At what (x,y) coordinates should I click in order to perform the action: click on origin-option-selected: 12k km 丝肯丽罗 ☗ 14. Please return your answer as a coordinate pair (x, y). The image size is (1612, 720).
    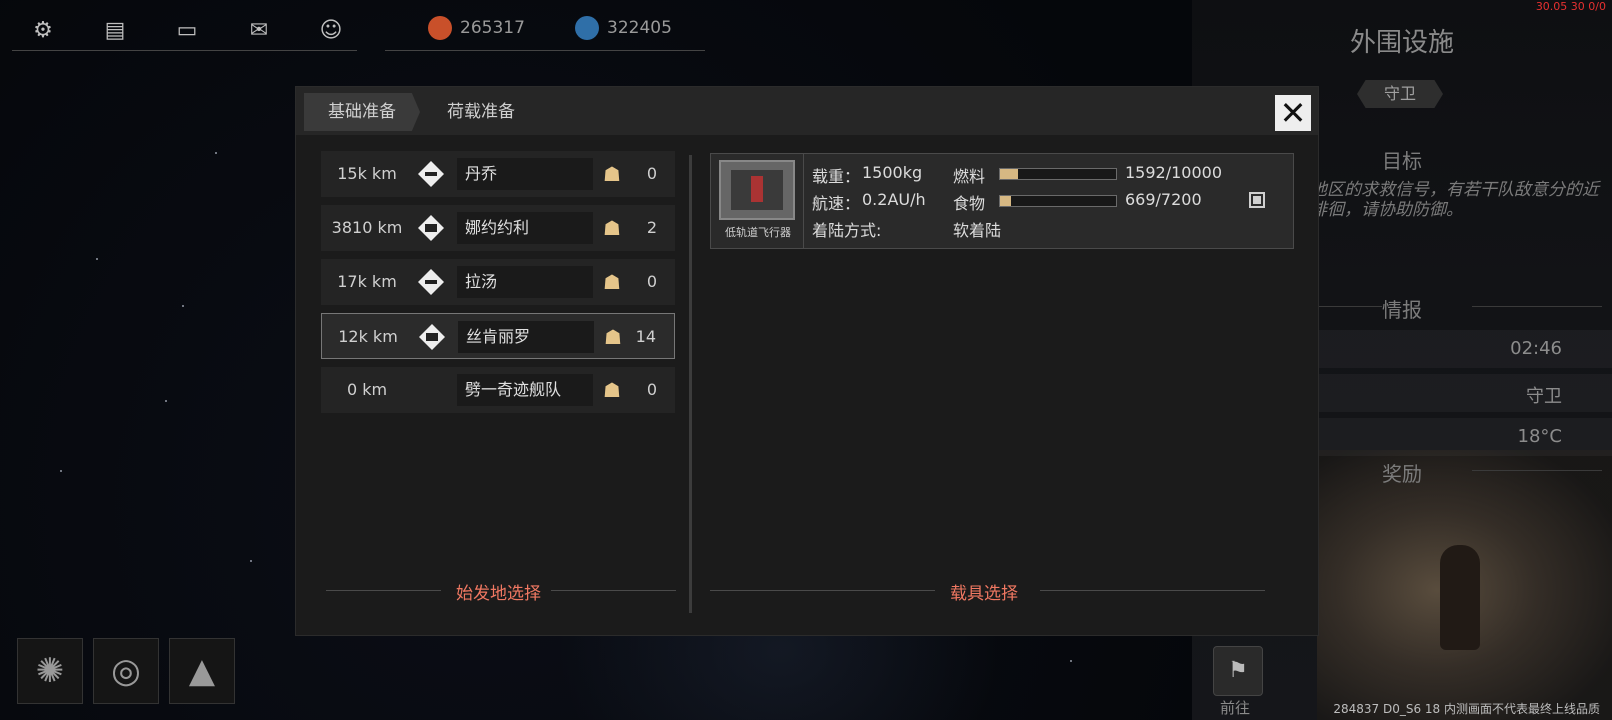
    Looking at the image, I should click on (498, 336).